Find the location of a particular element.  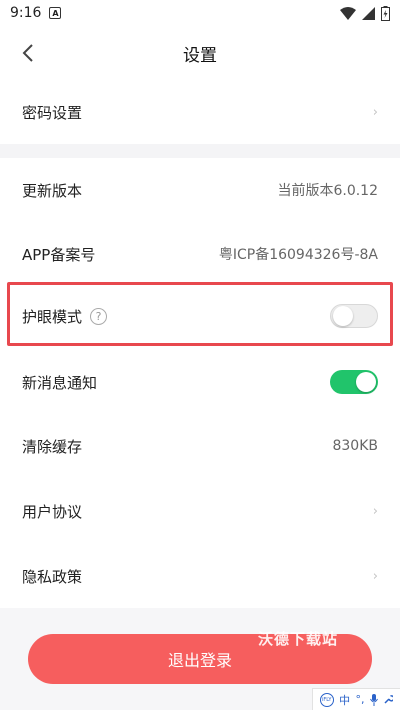

notification-a-icon: A is located at coordinates (55, 13).